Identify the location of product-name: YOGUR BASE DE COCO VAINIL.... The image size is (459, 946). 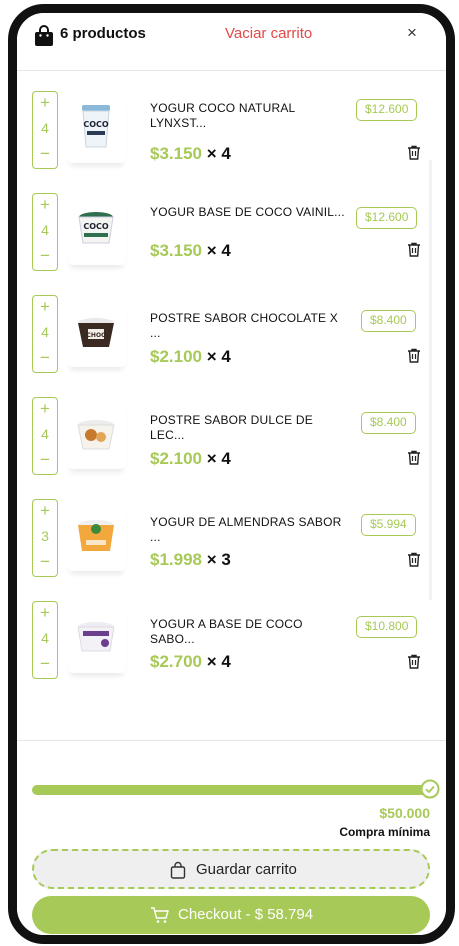
(247, 212).